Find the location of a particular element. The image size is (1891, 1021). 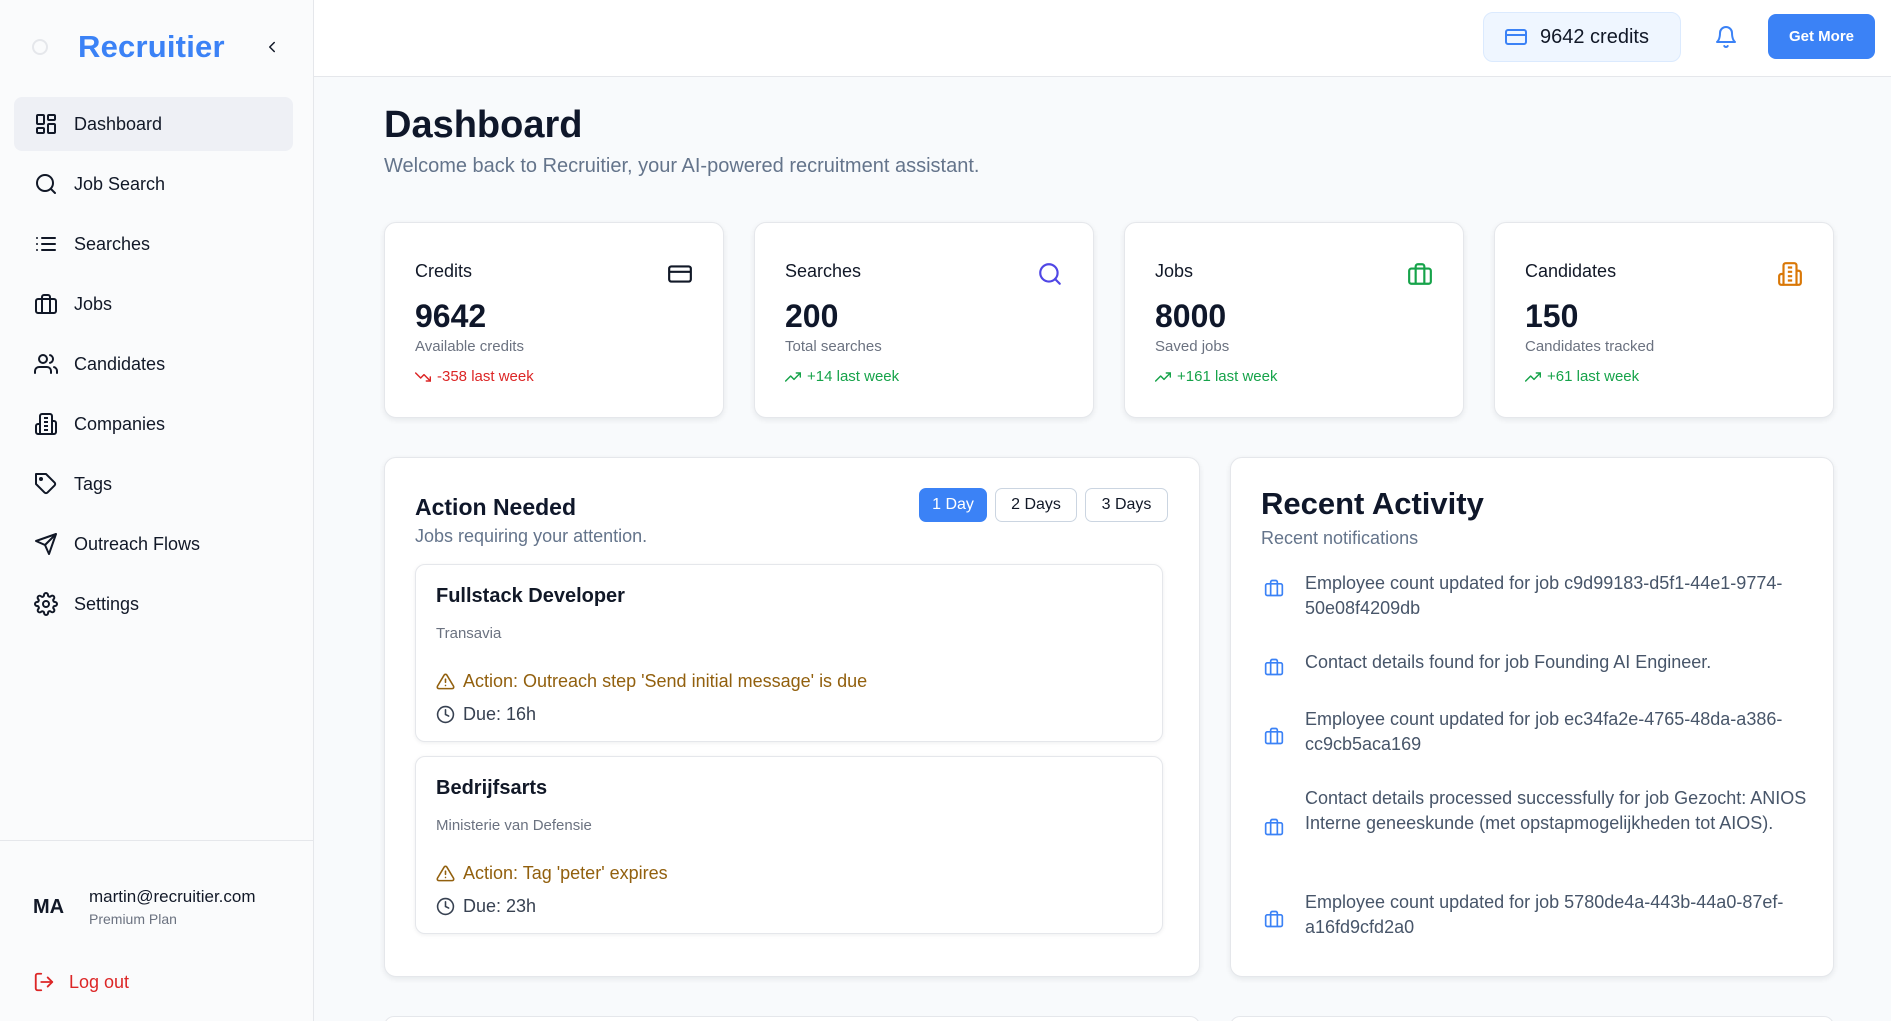

credits-badge: 9642 credits is located at coordinates (1582, 37).